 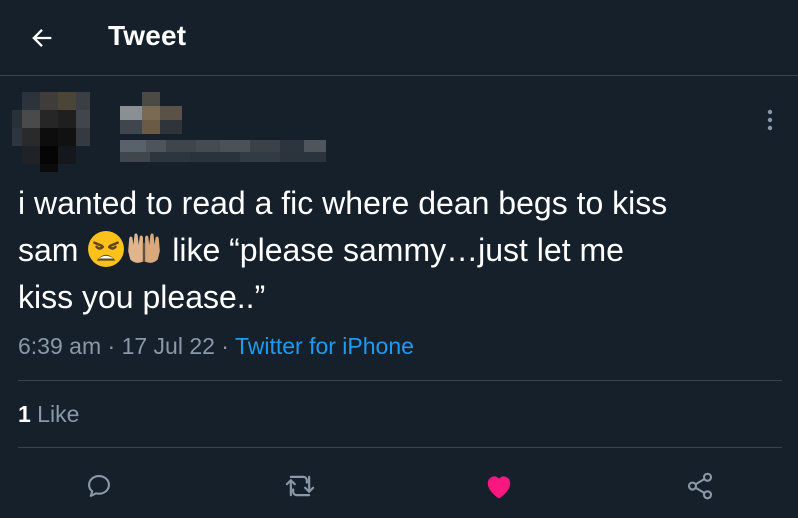 What do you see at coordinates (106, 249) in the screenshot?
I see `weary-face-icon` at bounding box center [106, 249].